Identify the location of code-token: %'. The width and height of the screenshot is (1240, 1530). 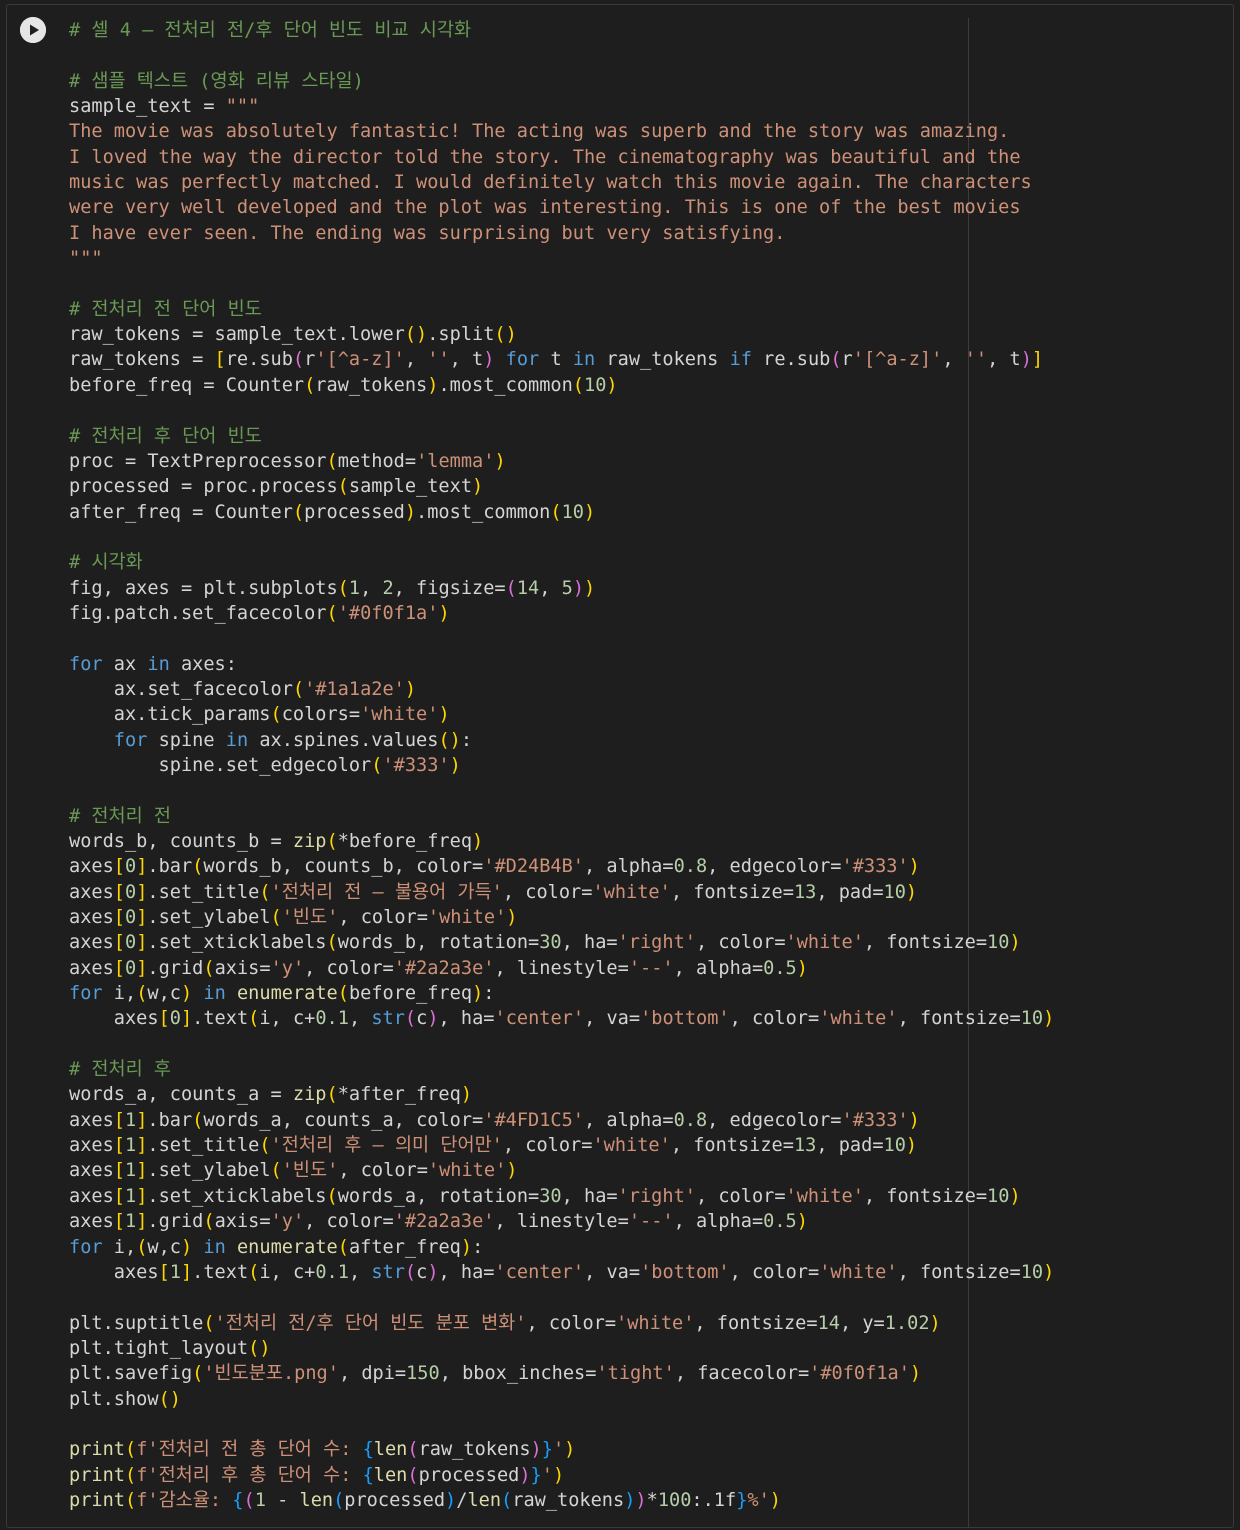
(758, 1500).